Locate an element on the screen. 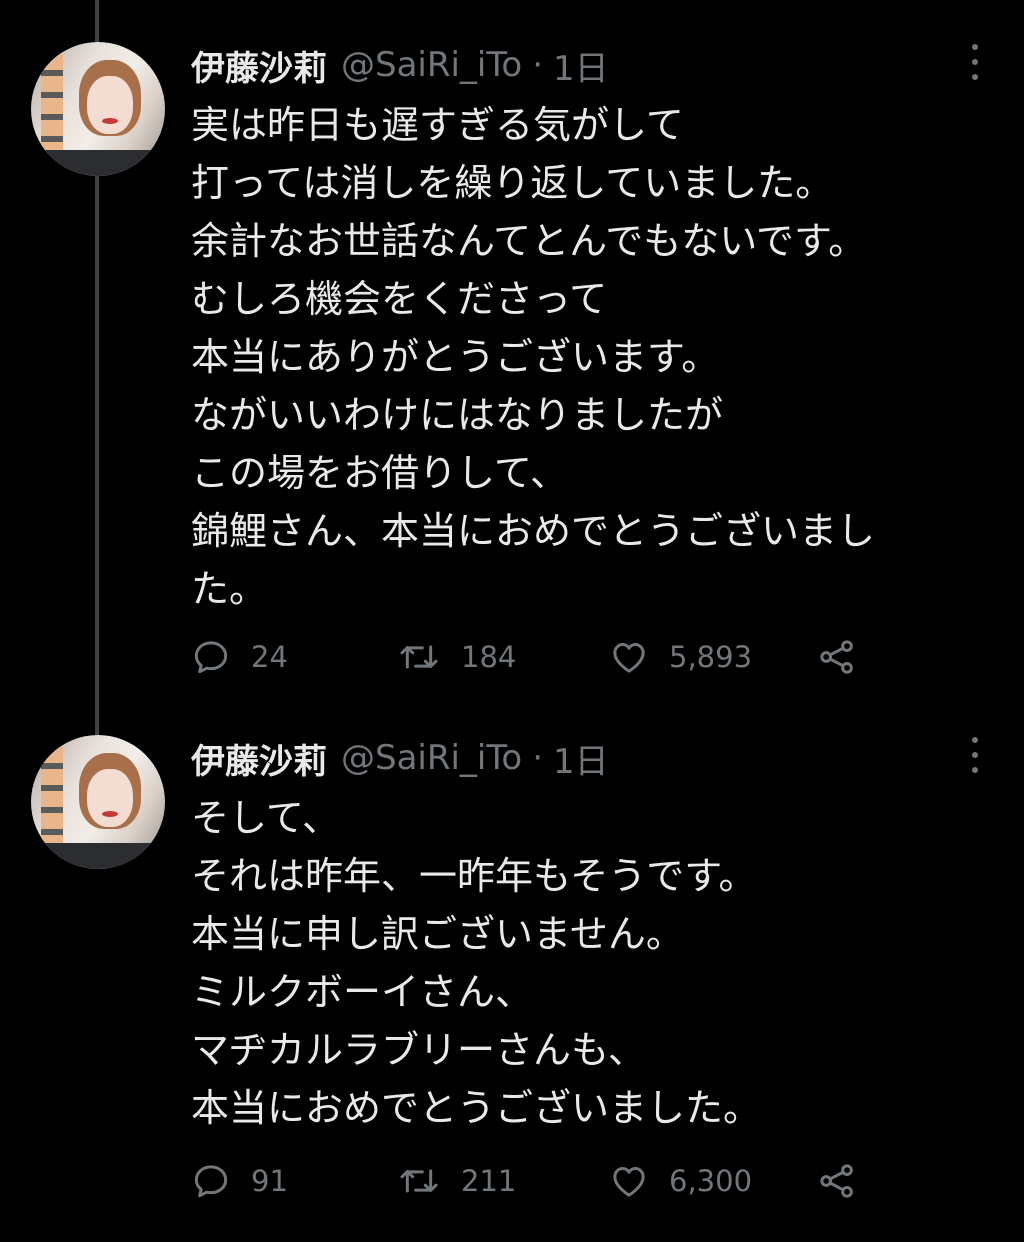  like-count: 5,893 is located at coordinates (711, 657).